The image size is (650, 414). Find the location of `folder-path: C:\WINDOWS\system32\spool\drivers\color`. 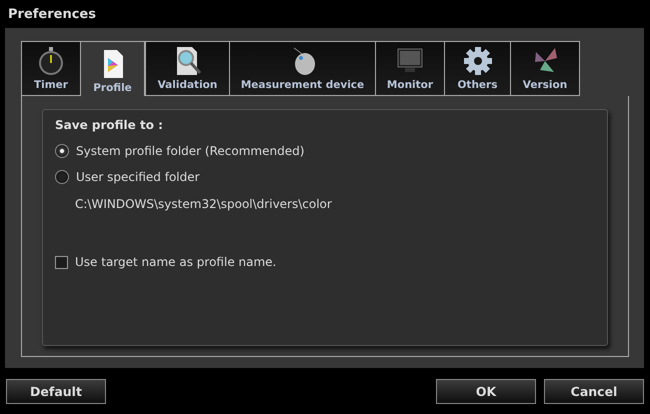

folder-path: C:\WINDOWS\system32\spool\drivers\color is located at coordinates (204, 204).